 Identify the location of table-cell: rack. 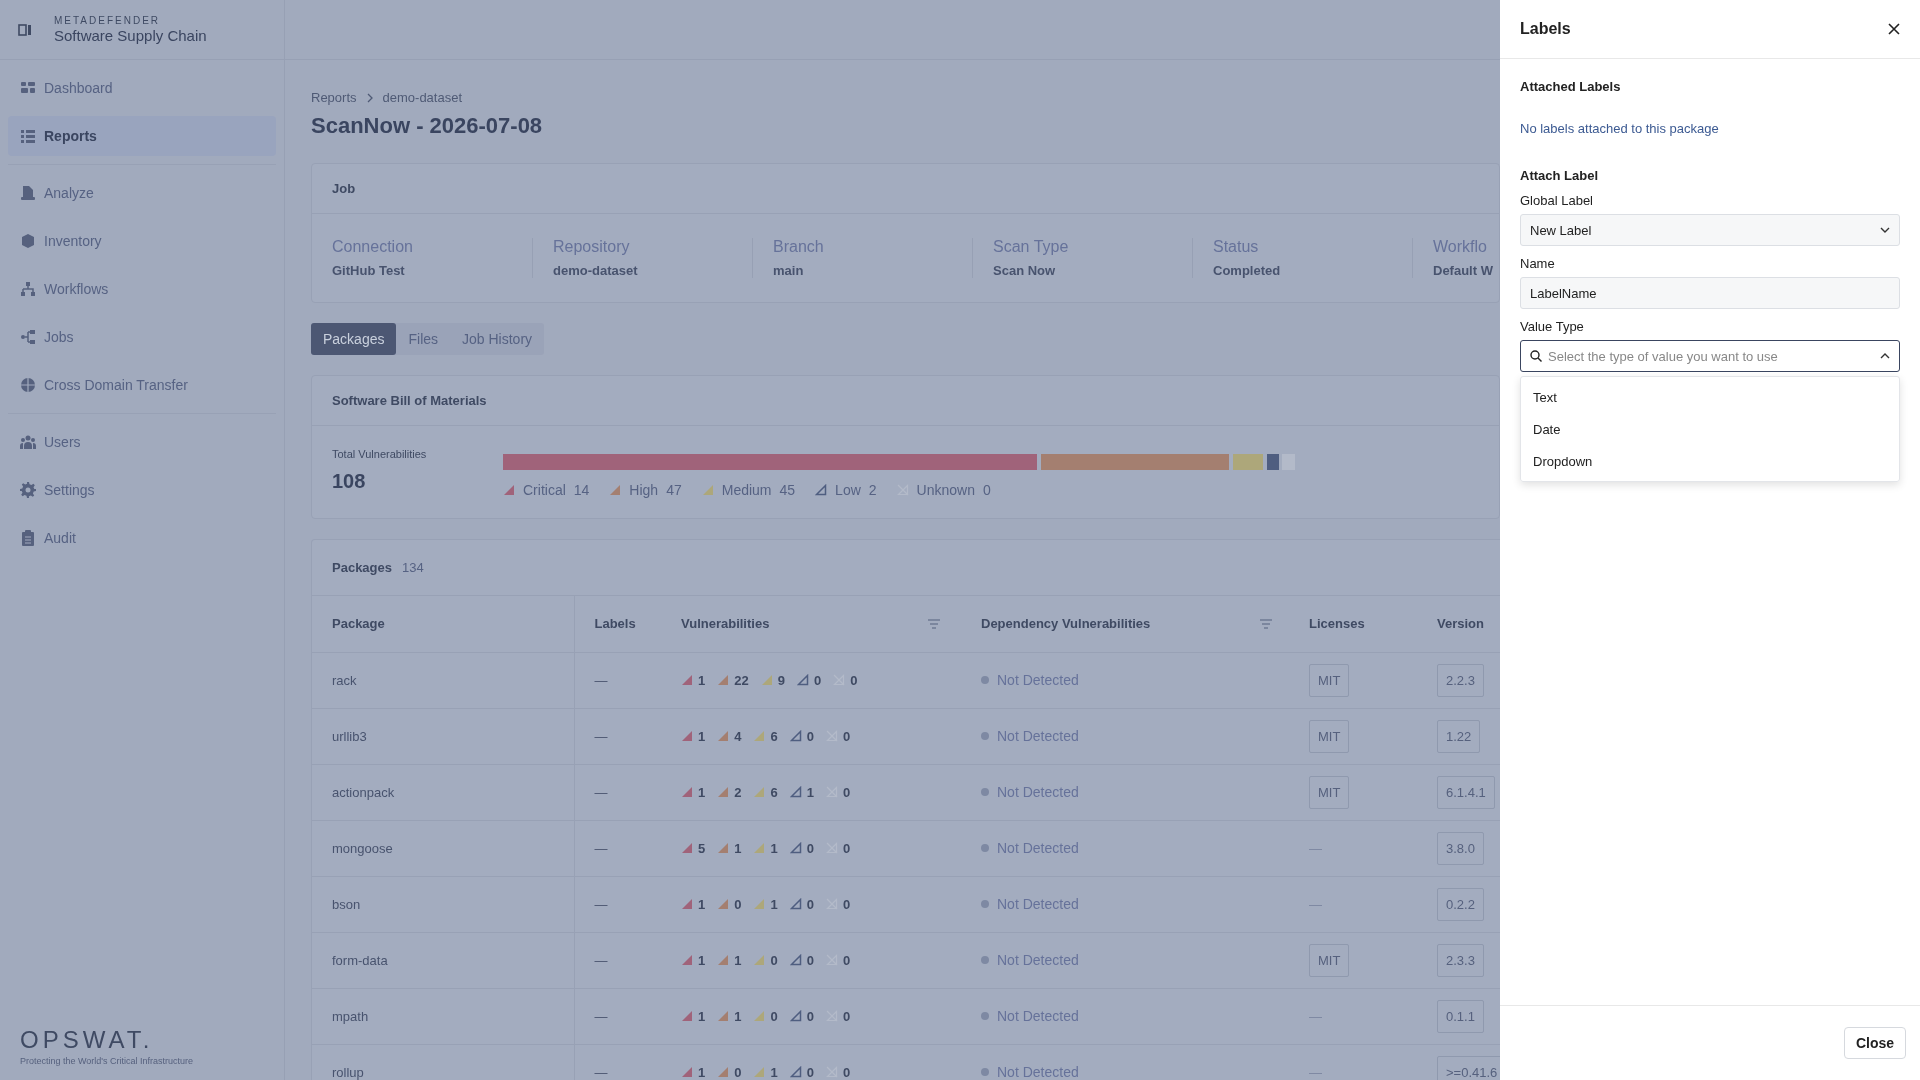
(443, 680).